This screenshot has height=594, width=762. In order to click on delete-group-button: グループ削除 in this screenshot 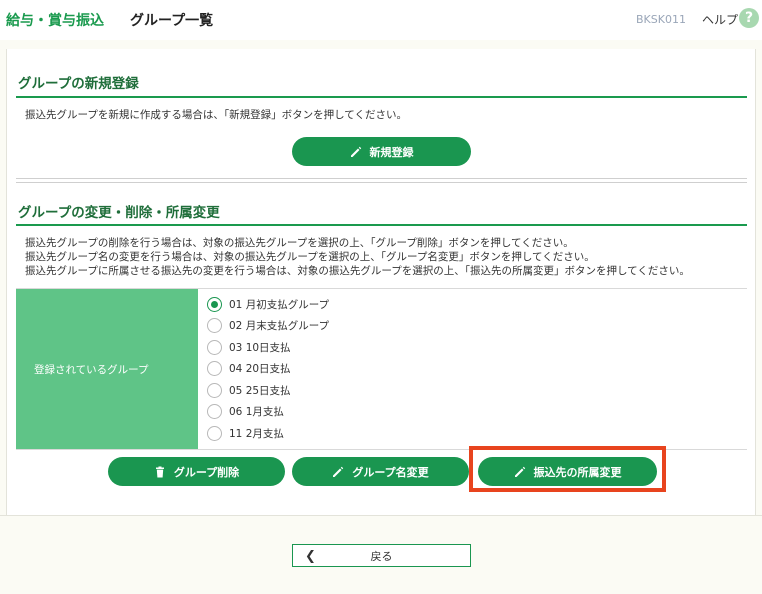, I will do `click(196, 471)`.